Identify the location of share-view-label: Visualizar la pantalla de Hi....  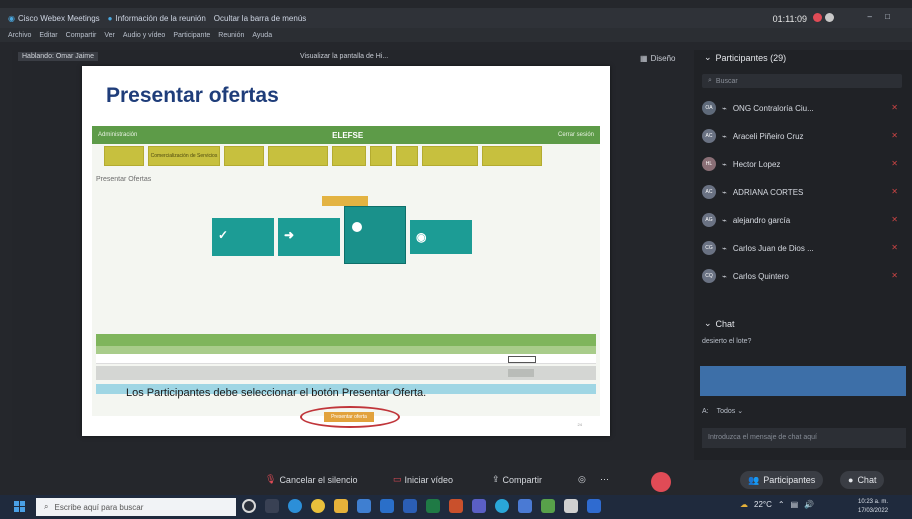
(344, 56).